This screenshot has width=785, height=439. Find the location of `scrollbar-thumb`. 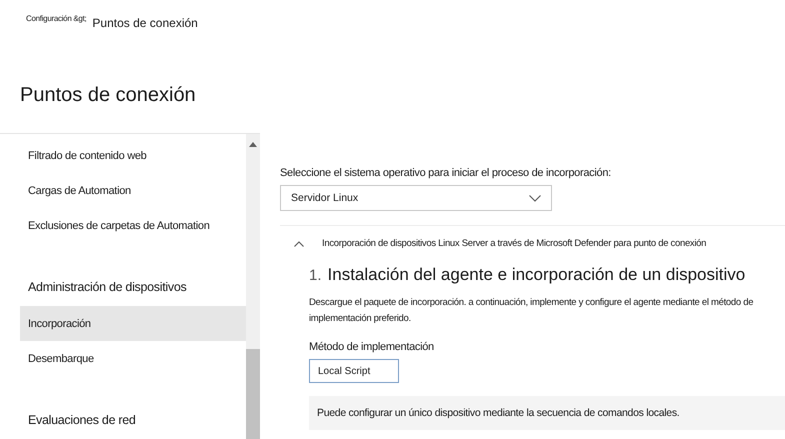

scrollbar-thumb is located at coordinates (253, 394).